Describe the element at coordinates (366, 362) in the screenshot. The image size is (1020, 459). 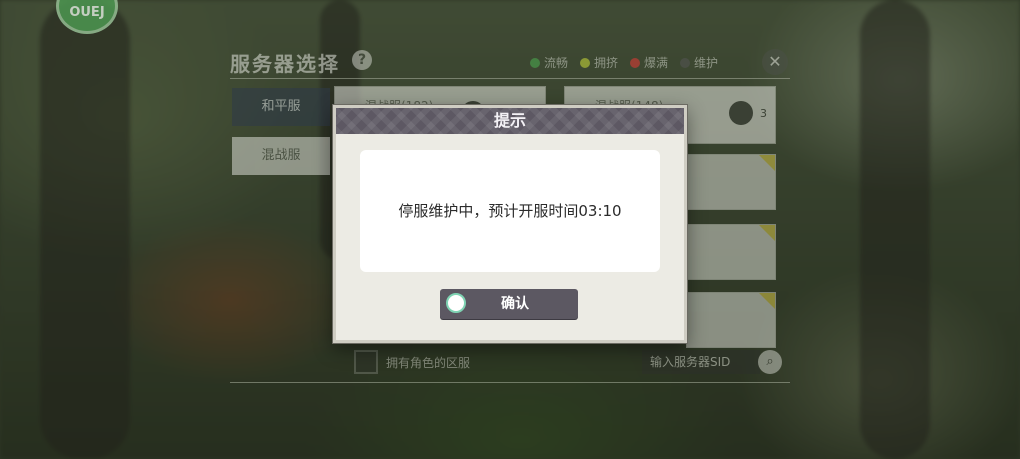
I see `owned-servers-checkbox` at that location.